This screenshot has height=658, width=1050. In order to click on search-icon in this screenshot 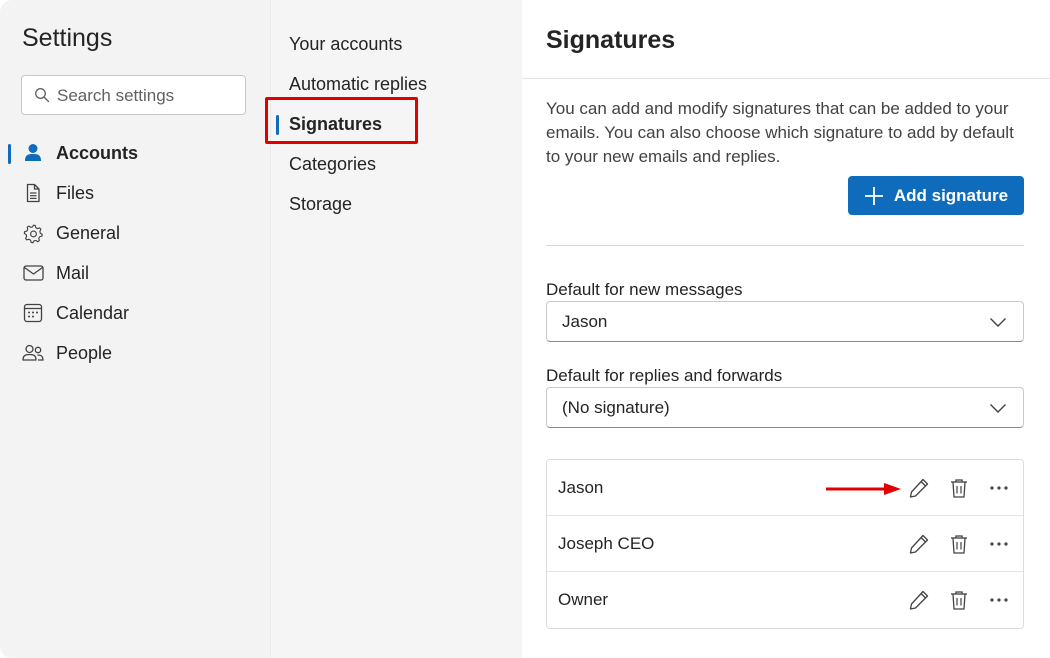, I will do `click(42, 95)`.